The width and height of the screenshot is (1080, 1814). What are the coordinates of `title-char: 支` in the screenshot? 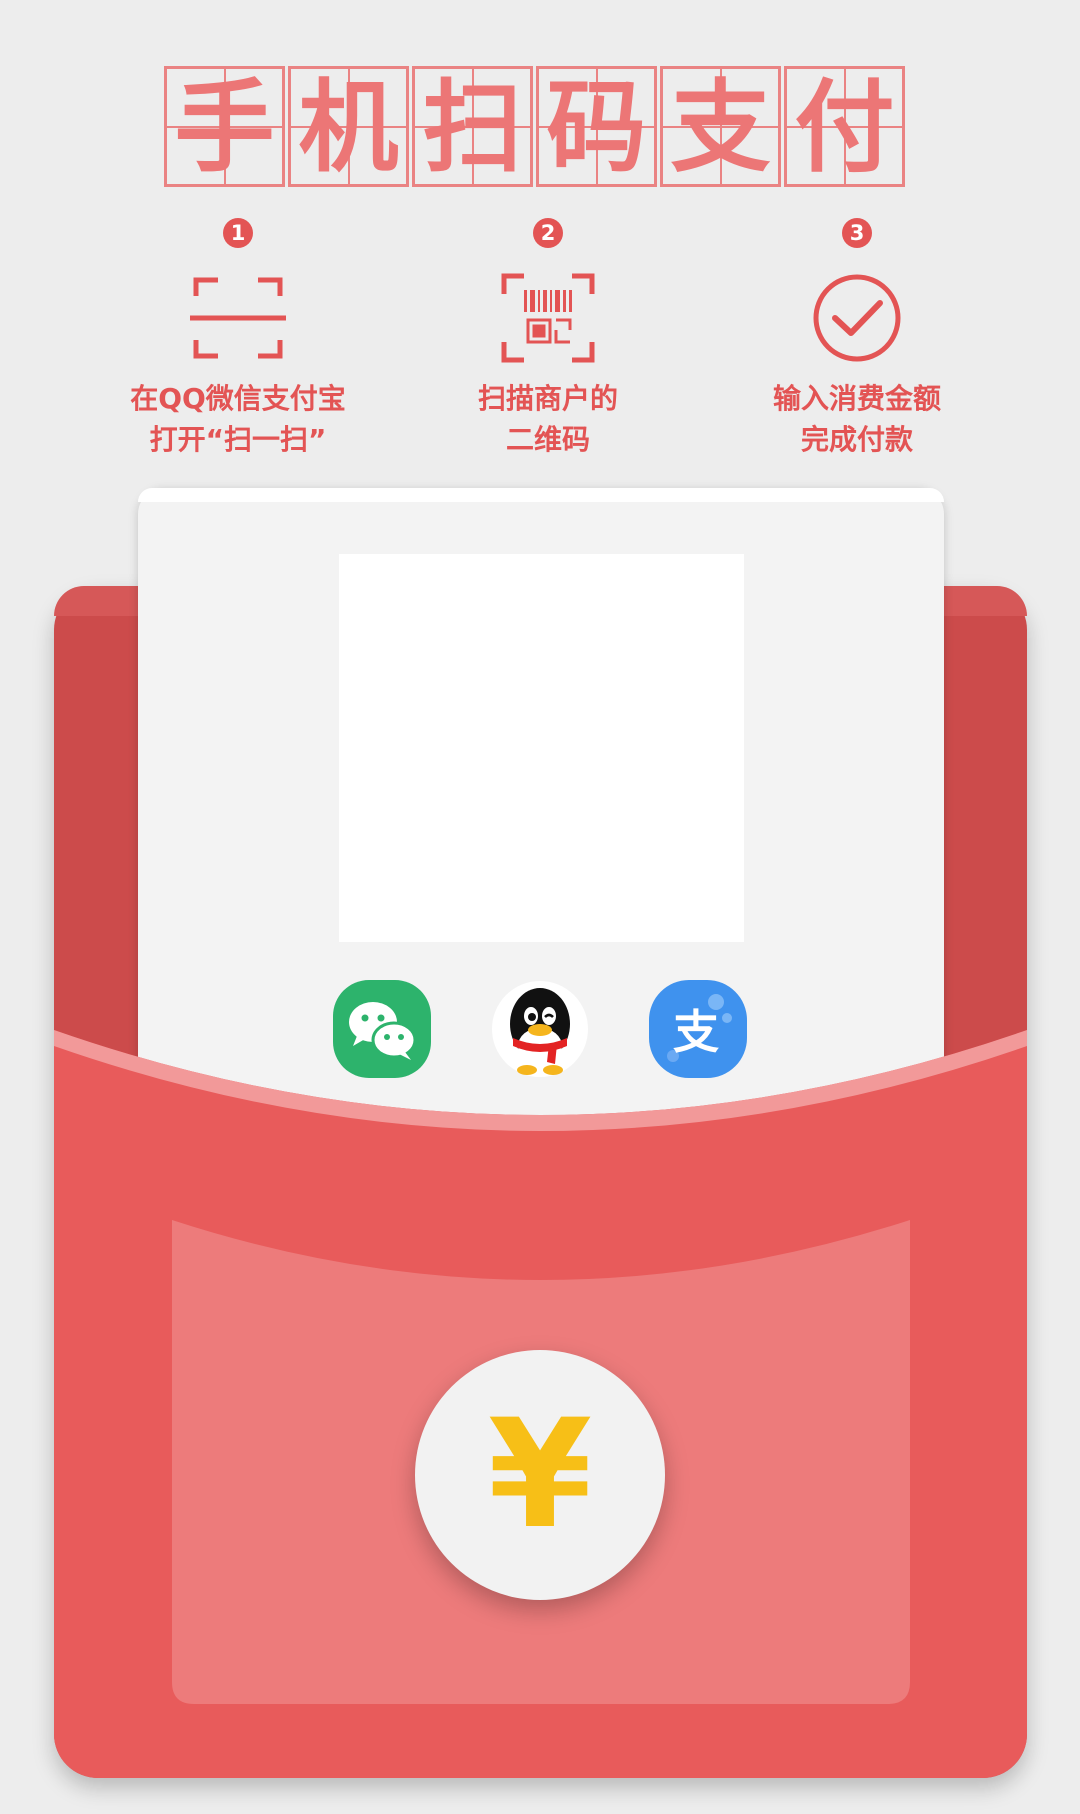 It's located at (720, 126).